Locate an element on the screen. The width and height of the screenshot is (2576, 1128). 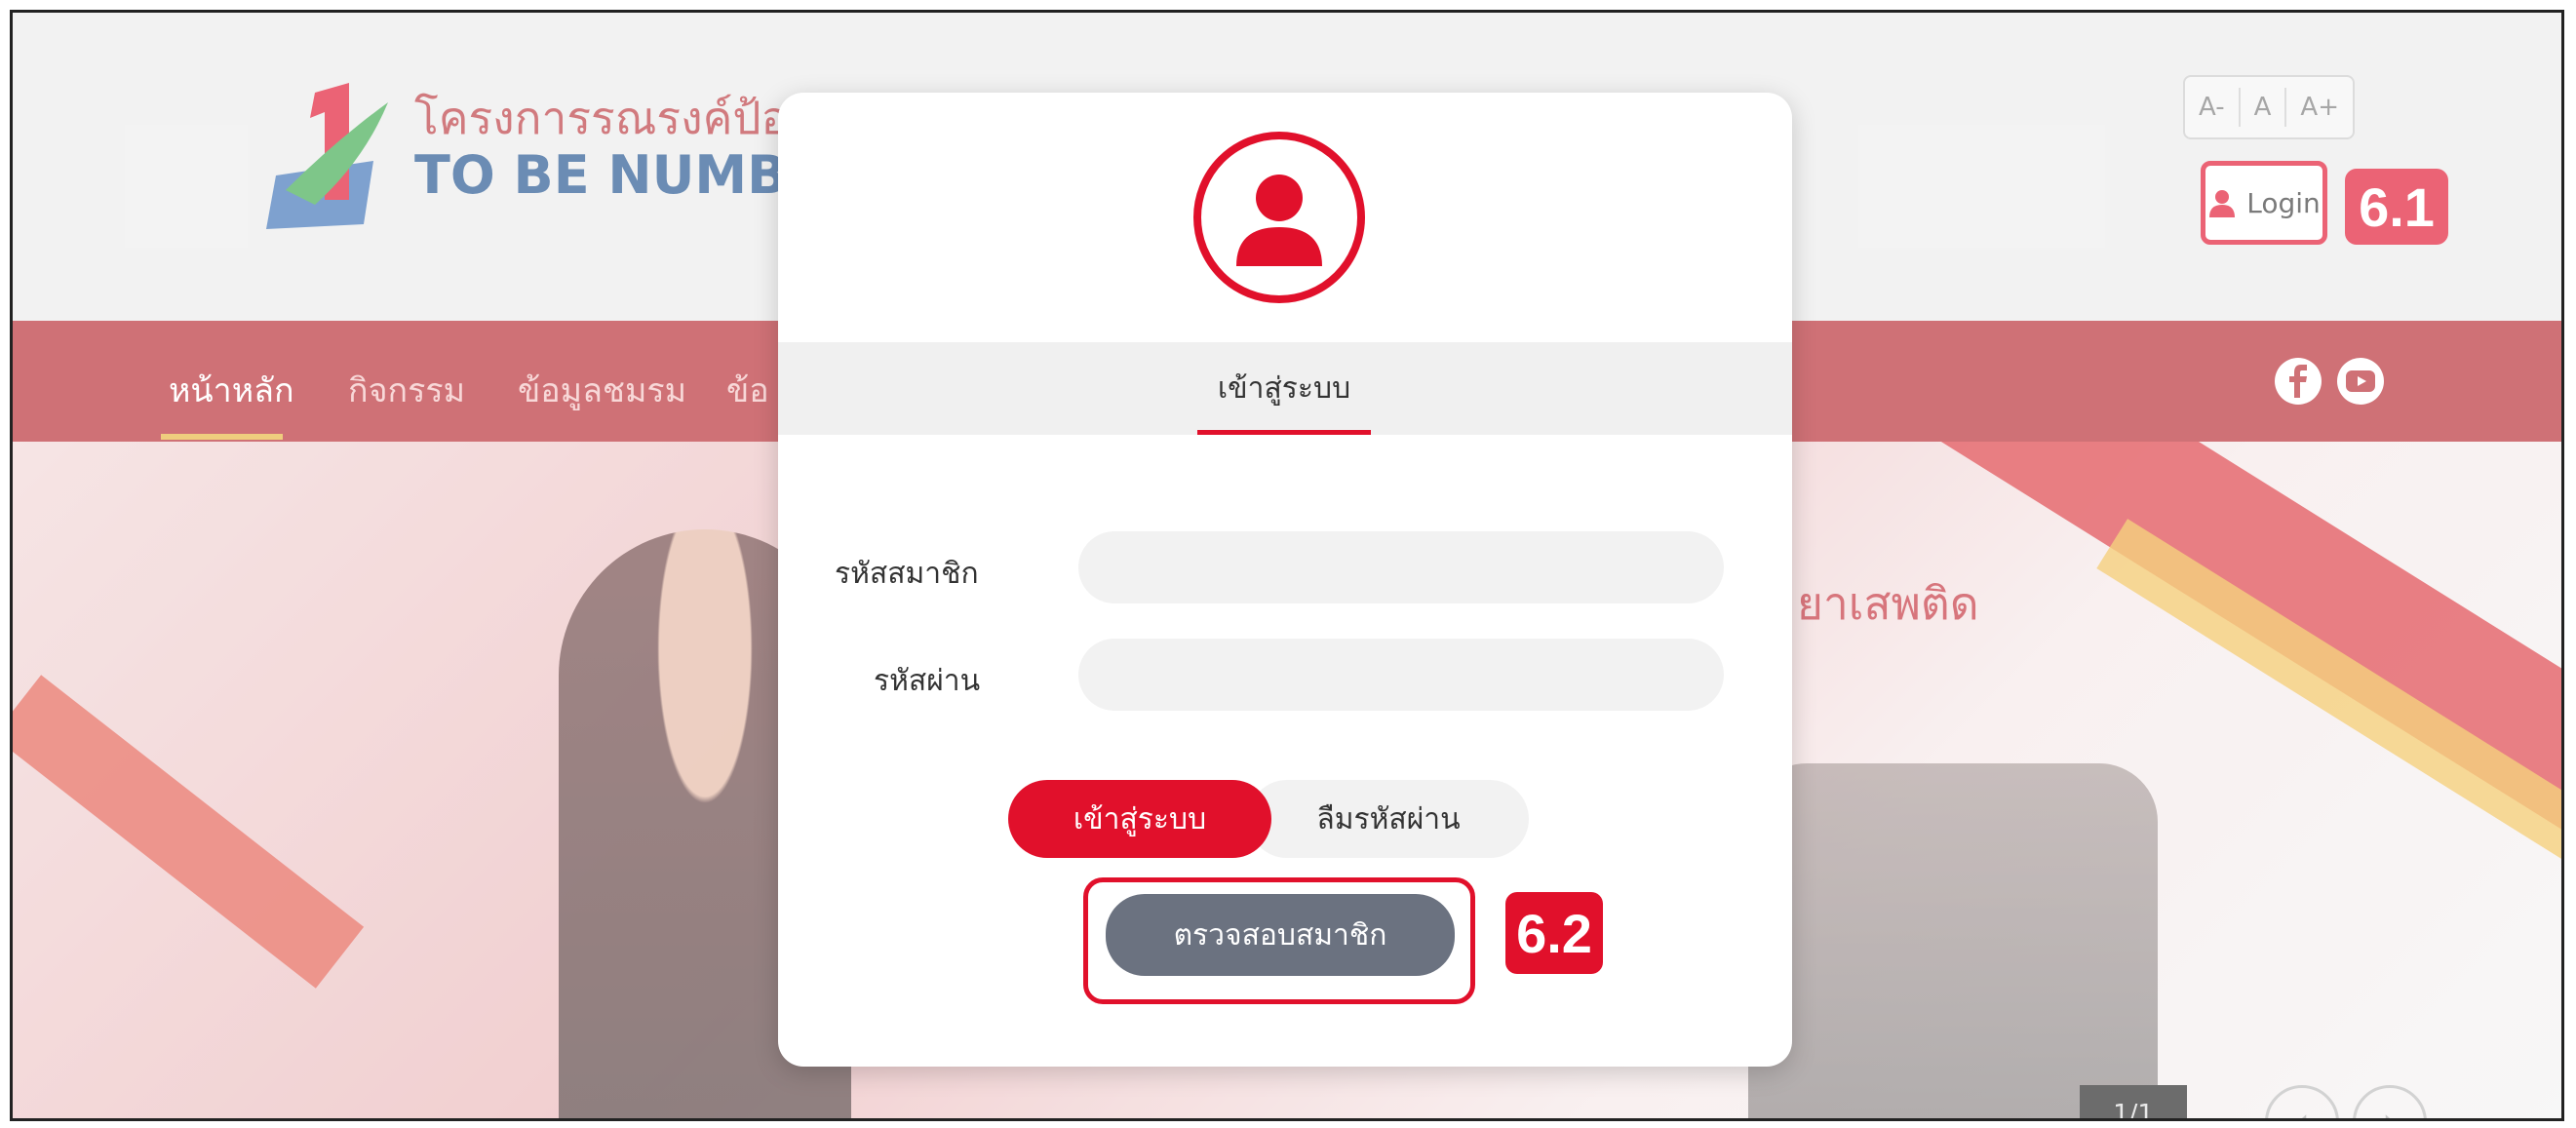
password-input is located at coordinates (1401, 675).